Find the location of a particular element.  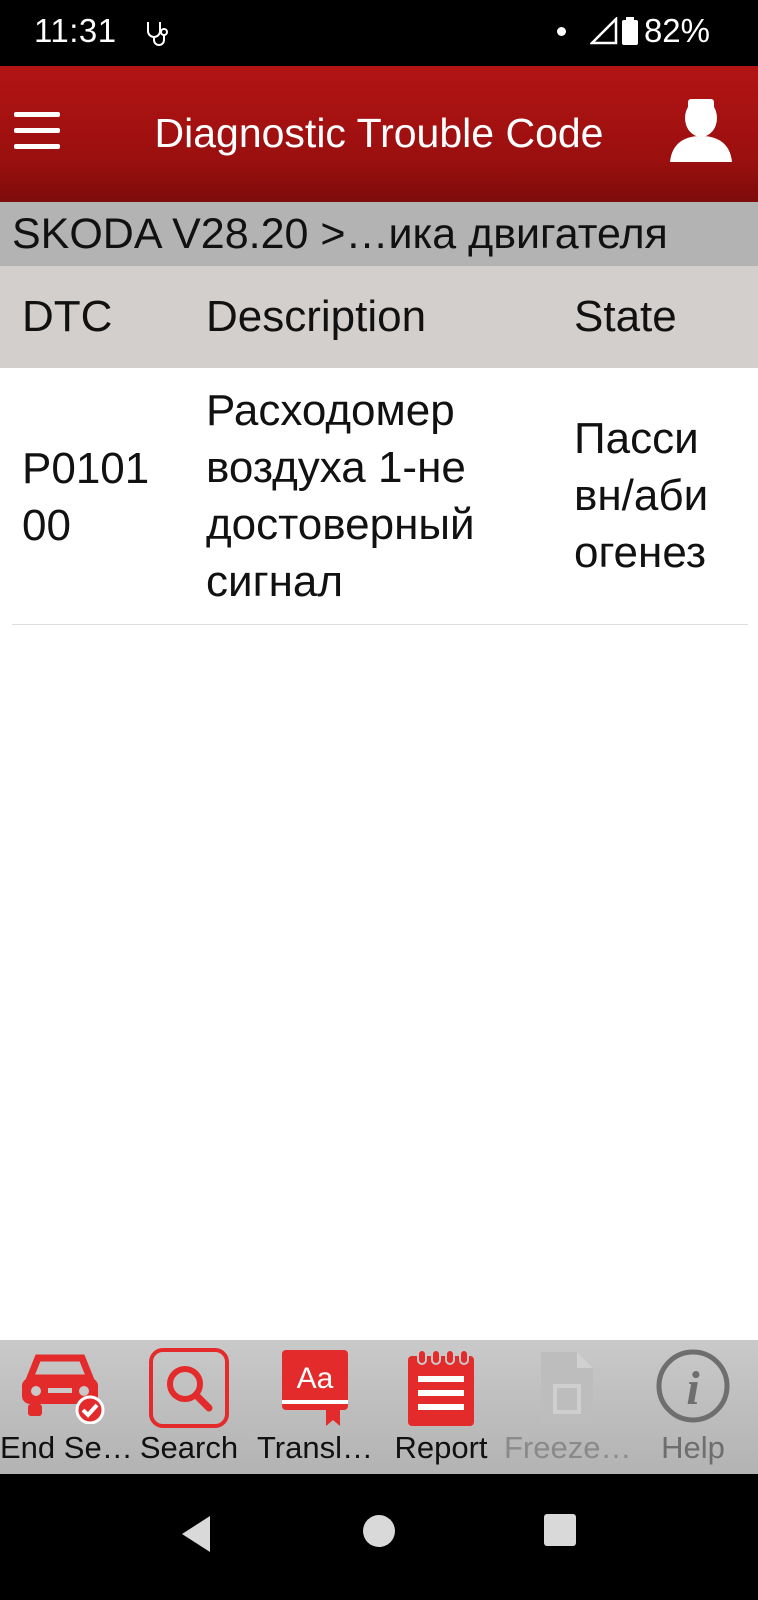

info-icon: i is located at coordinates (693, 1386).